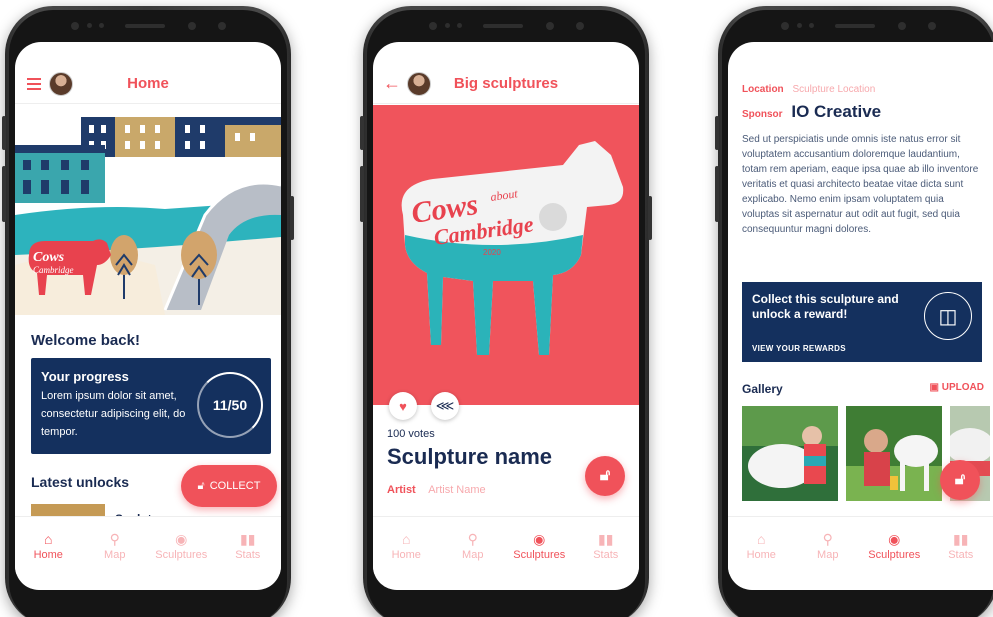  I want to click on artist-row: Artist Artist Name, so click(436, 490).